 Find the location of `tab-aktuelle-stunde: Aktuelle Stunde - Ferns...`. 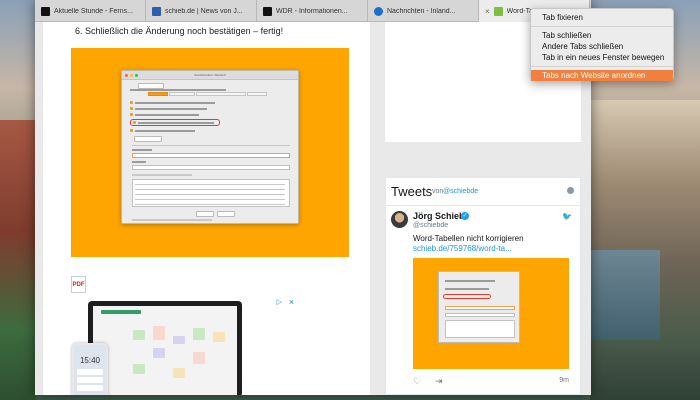

tab-aktuelle-stunde: Aktuelle Stunde - Ferns... is located at coordinates (90, 11).